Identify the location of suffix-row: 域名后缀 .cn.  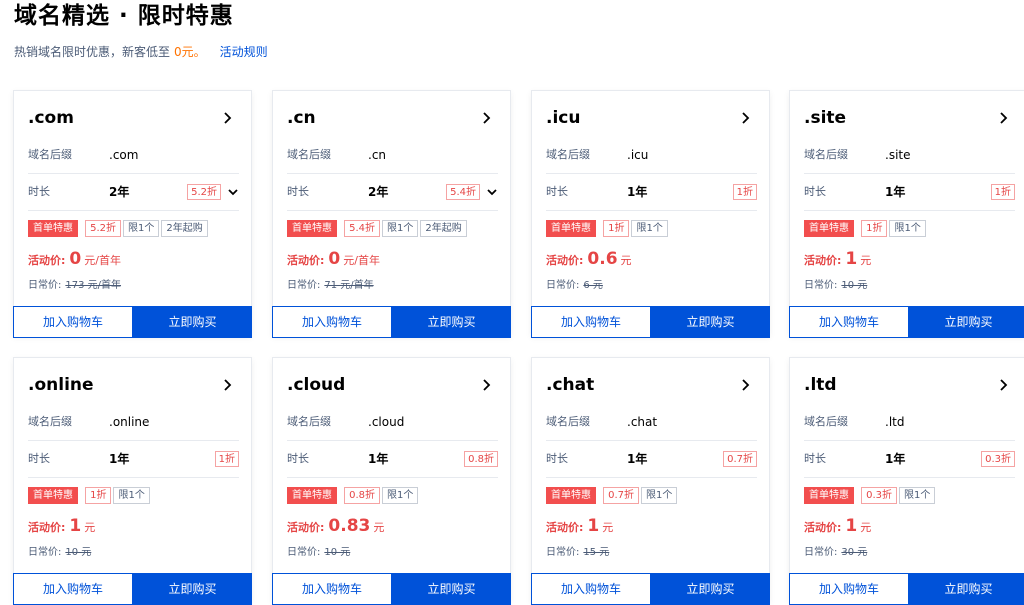
(392, 155).